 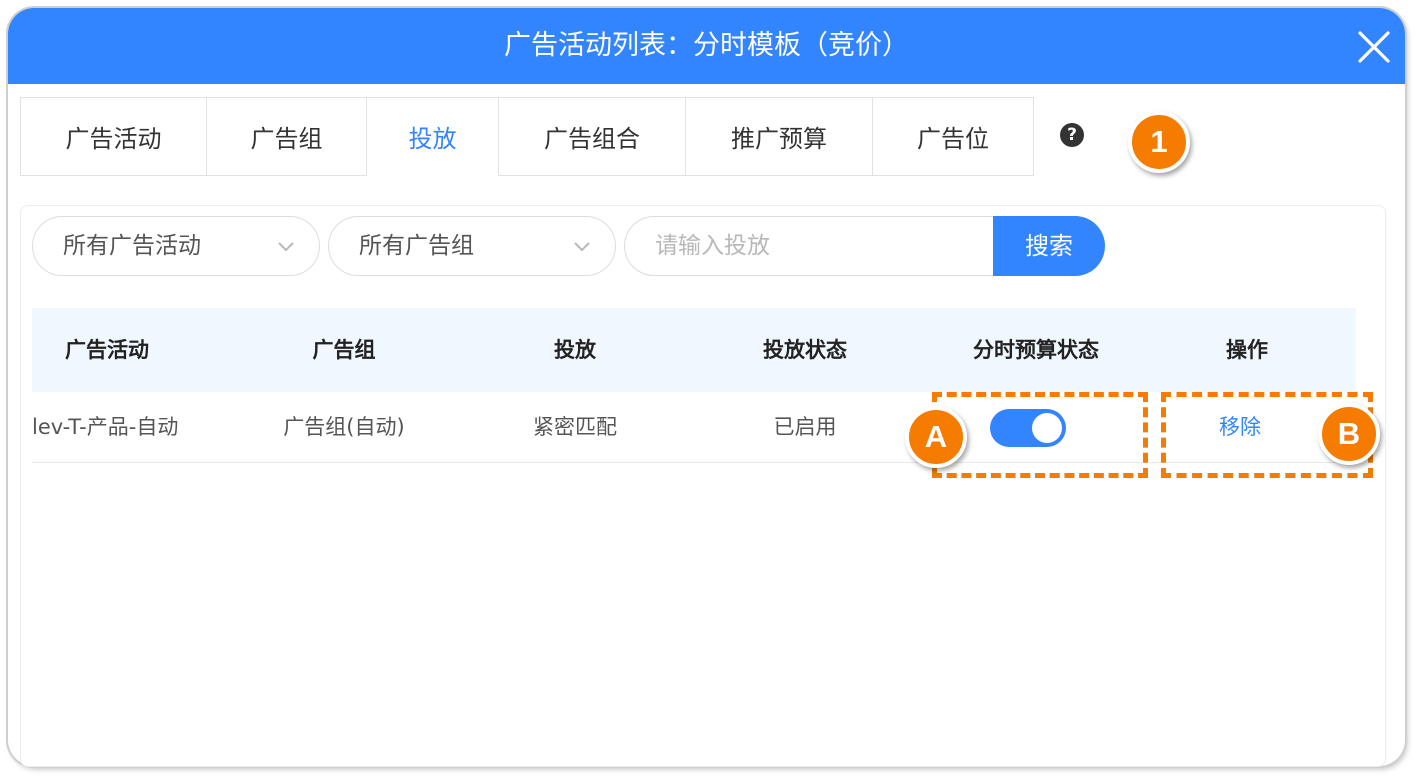 What do you see at coordinates (1036, 350) in the screenshot?
I see `column-header-budget-status: 分时预算状态` at bounding box center [1036, 350].